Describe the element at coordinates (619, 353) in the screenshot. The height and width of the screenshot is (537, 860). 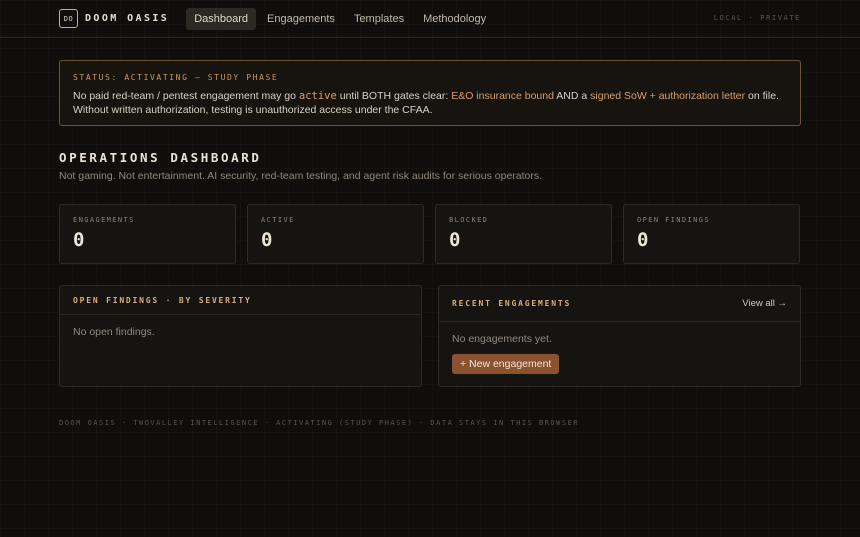
I see `engagements-panel-body: No engagements yet. + New engagement` at that location.